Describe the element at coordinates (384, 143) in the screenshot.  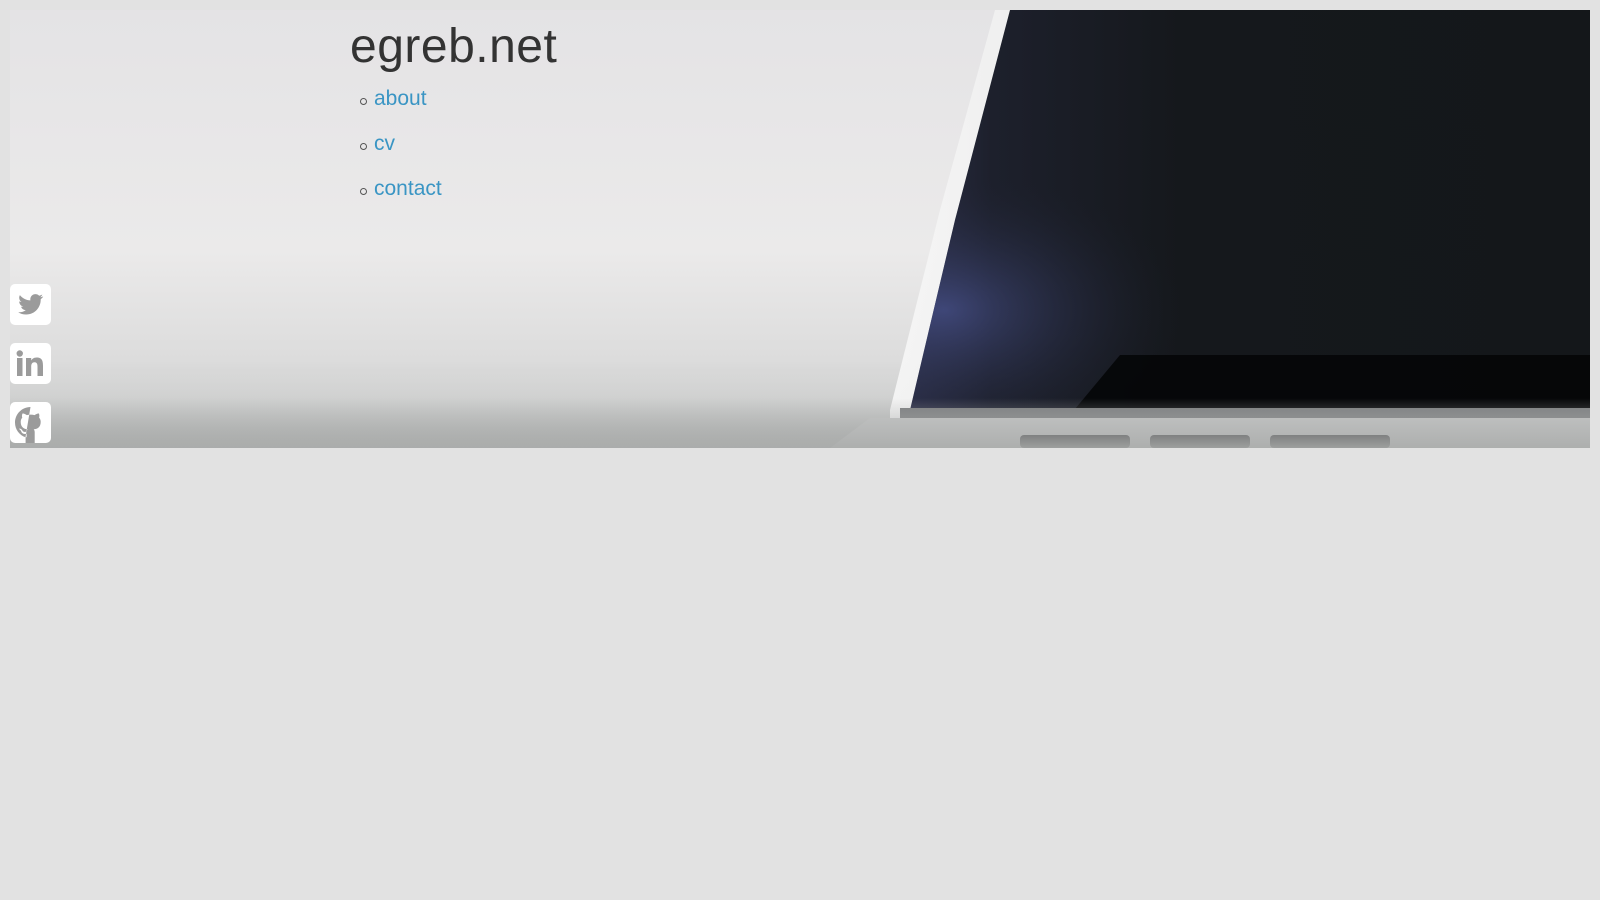
I see `nav-link-cv: cv` at that location.